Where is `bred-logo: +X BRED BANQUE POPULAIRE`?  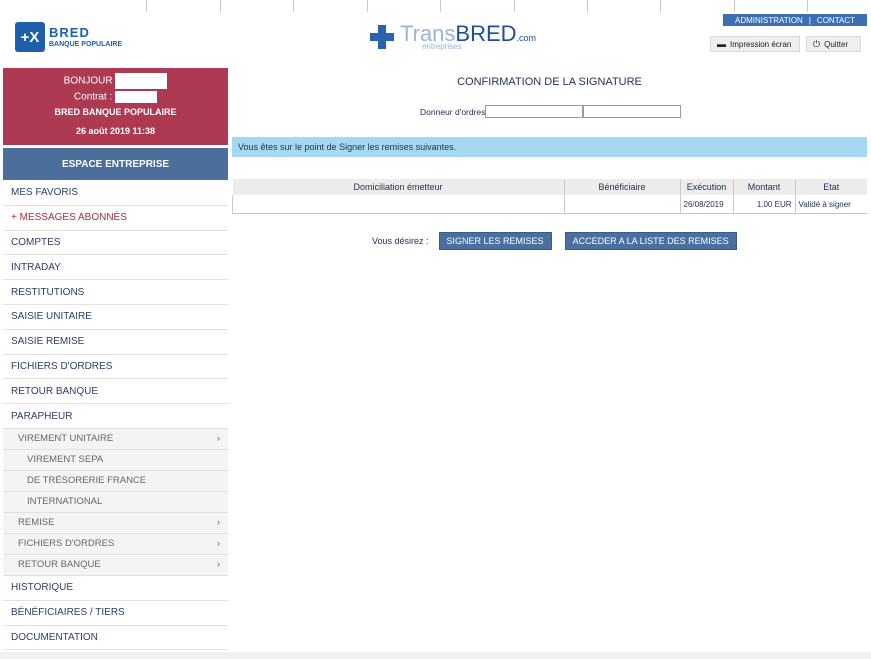
bred-logo: +X BRED BANQUE POPULAIRE is located at coordinates (68, 37).